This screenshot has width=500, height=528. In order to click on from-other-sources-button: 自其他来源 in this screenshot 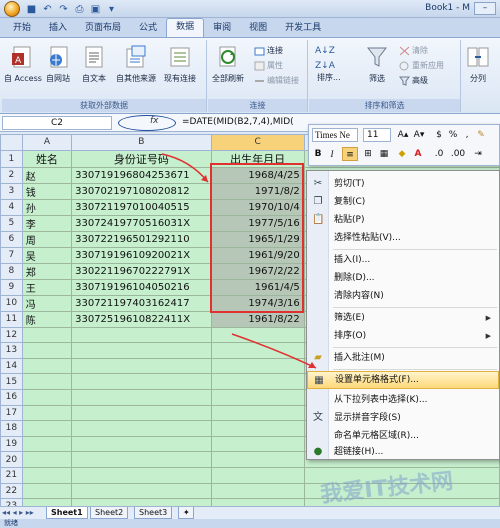, I will do `click(136, 64)`.